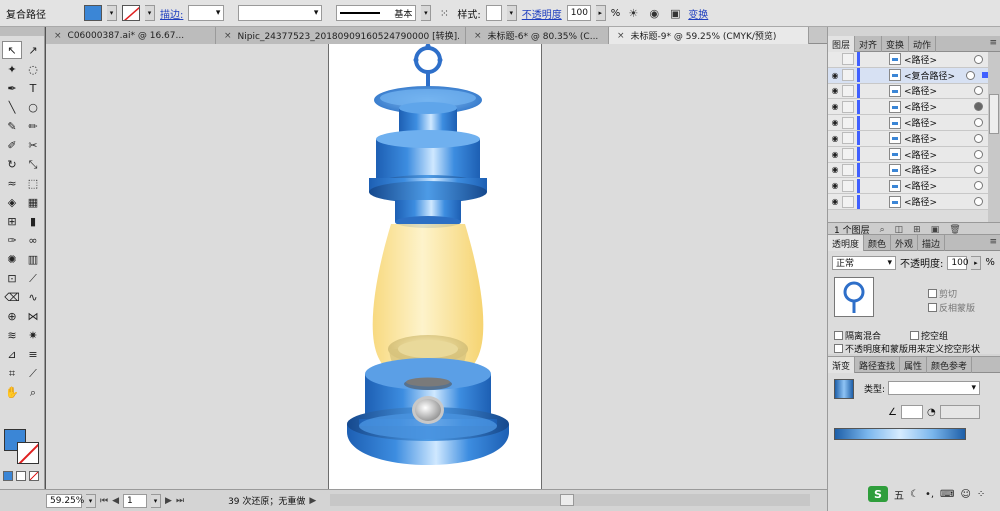 Image resolution: width=1000 pixels, height=511 pixels. What do you see at coordinates (600, 13) in the screenshot?
I see `opacity-dropdown: ▸` at bounding box center [600, 13].